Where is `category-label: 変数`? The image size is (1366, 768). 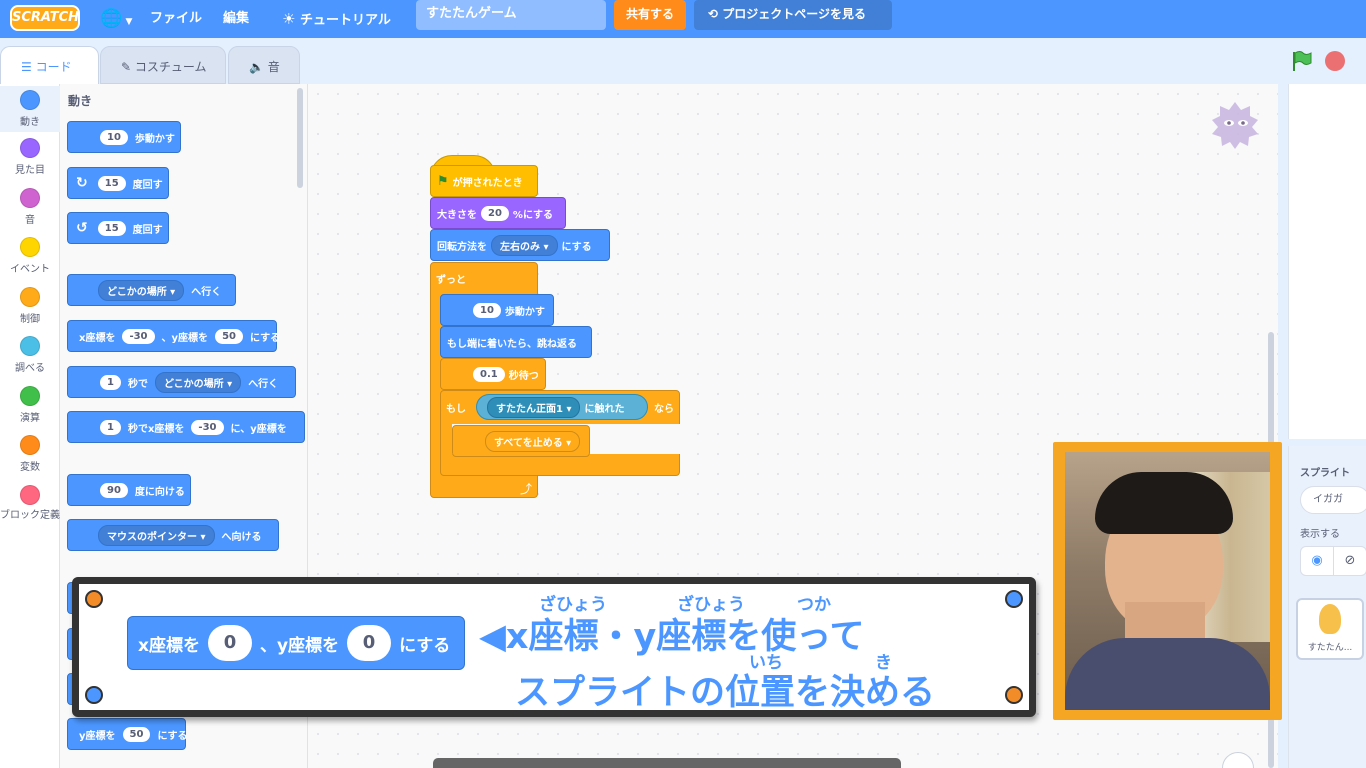 category-label: 変数 is located at coordinates (30, 467).